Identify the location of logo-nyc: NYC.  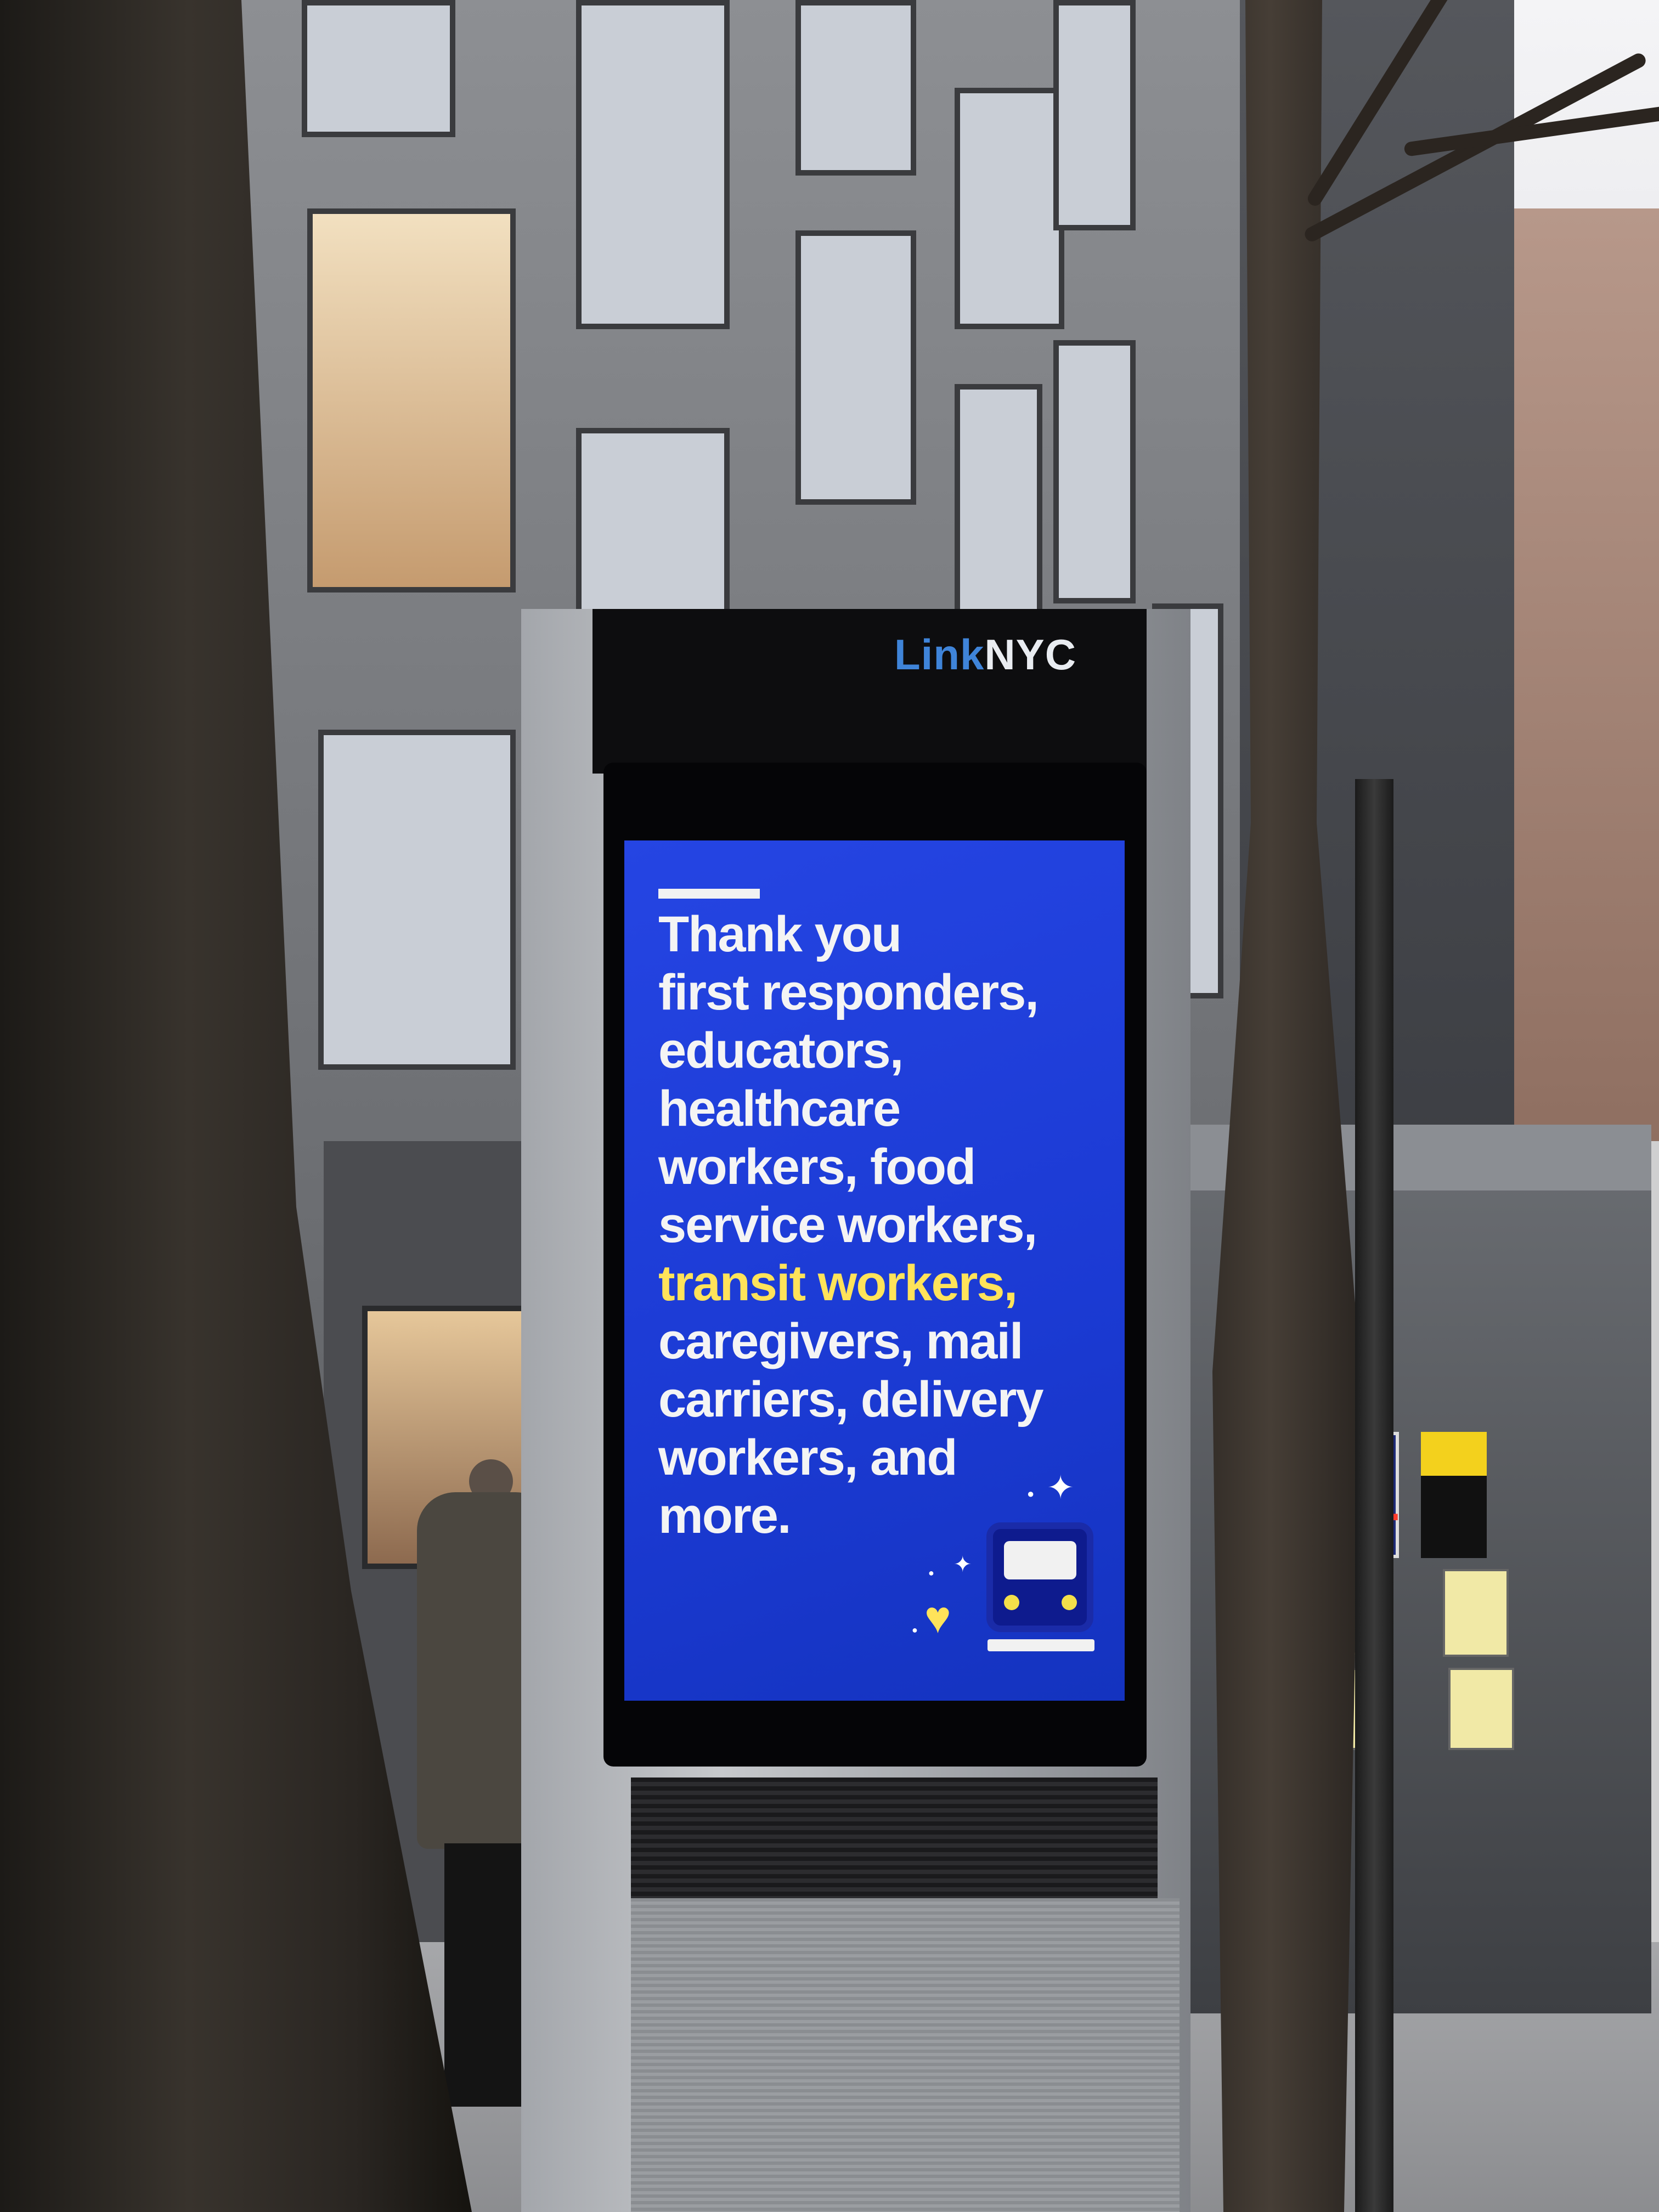
(1030, 654).